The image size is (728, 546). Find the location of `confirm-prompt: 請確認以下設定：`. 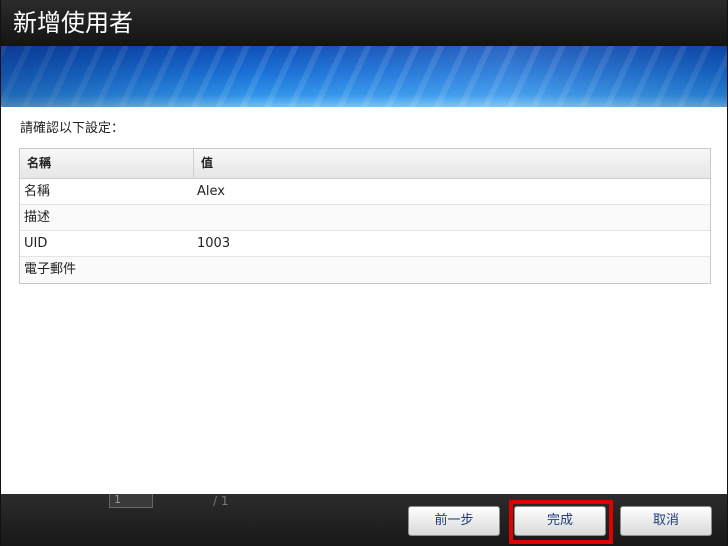

confirm-prompt: 請確認以下設定： is located at coordinates (72, 128).